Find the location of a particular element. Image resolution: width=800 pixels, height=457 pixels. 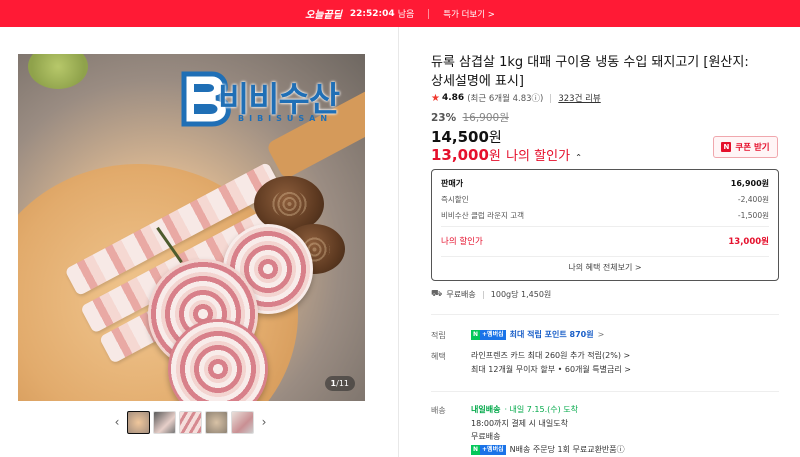

image-counter-total: /11 is located at coordinates (342, 383).